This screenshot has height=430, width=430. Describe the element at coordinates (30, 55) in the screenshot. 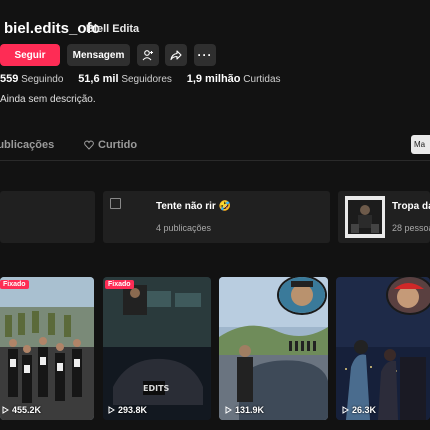

I see `follow-button: Seguir` at that location.